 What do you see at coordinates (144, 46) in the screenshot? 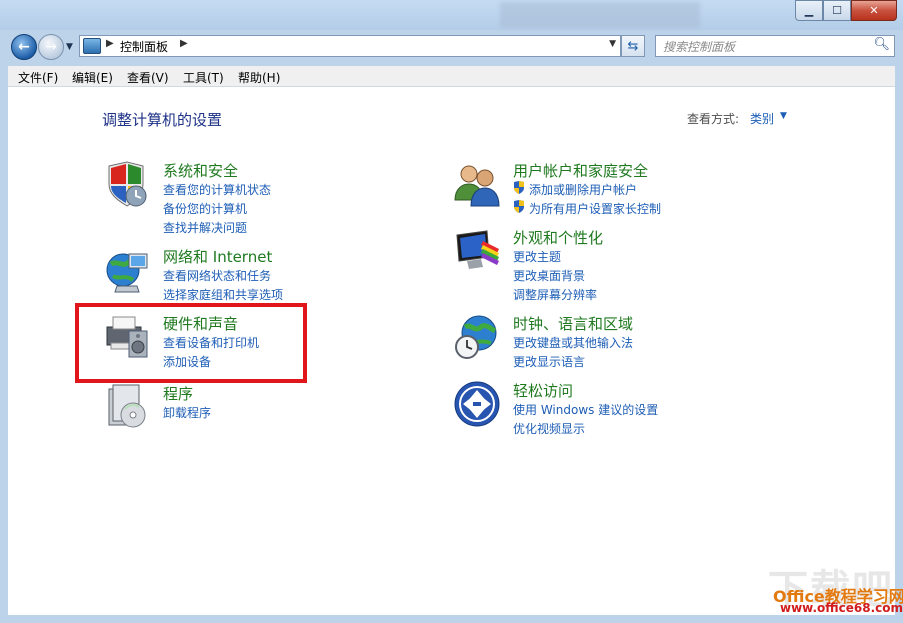
I see `breadcrumb-control-panel: 控制面板` at bounding box center [144, 46].